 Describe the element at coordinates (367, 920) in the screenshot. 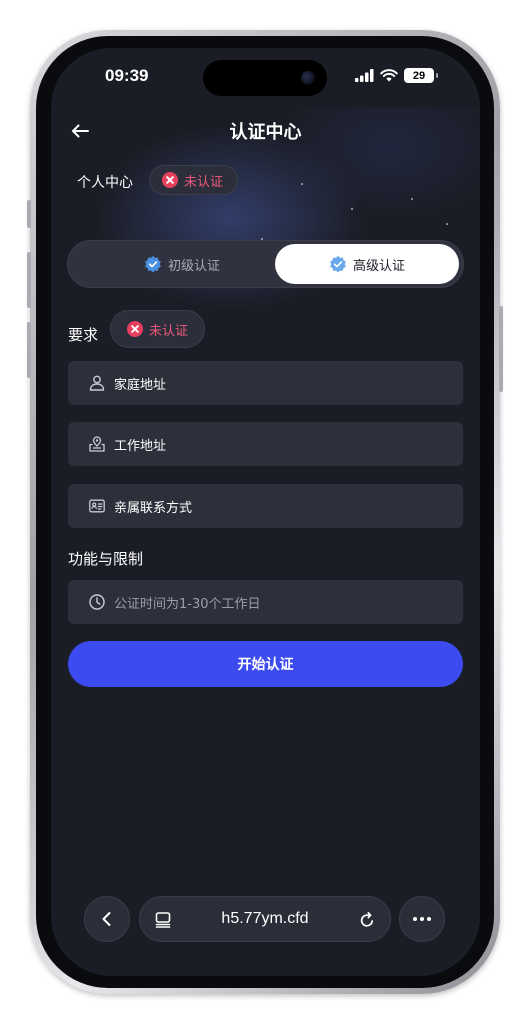

I see `reload-icon` at that location.